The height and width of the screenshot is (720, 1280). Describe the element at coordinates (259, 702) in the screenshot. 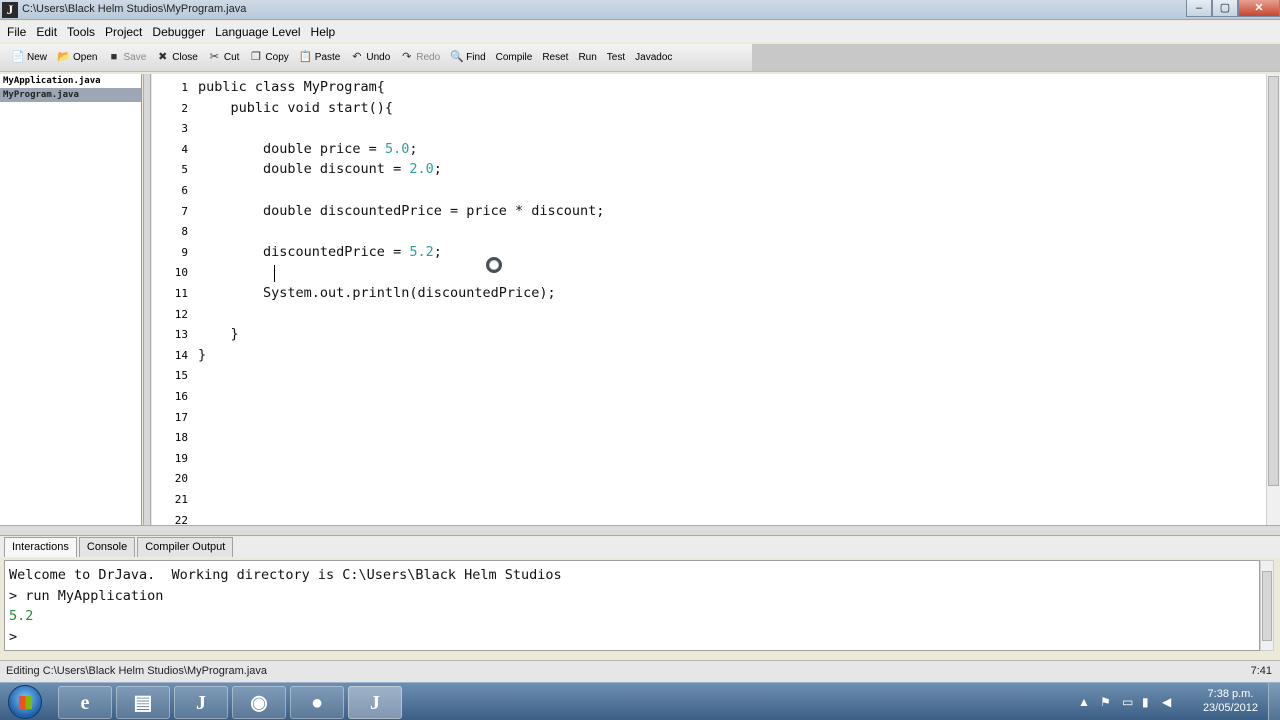

I see `camera-icon: ◉` at that location.